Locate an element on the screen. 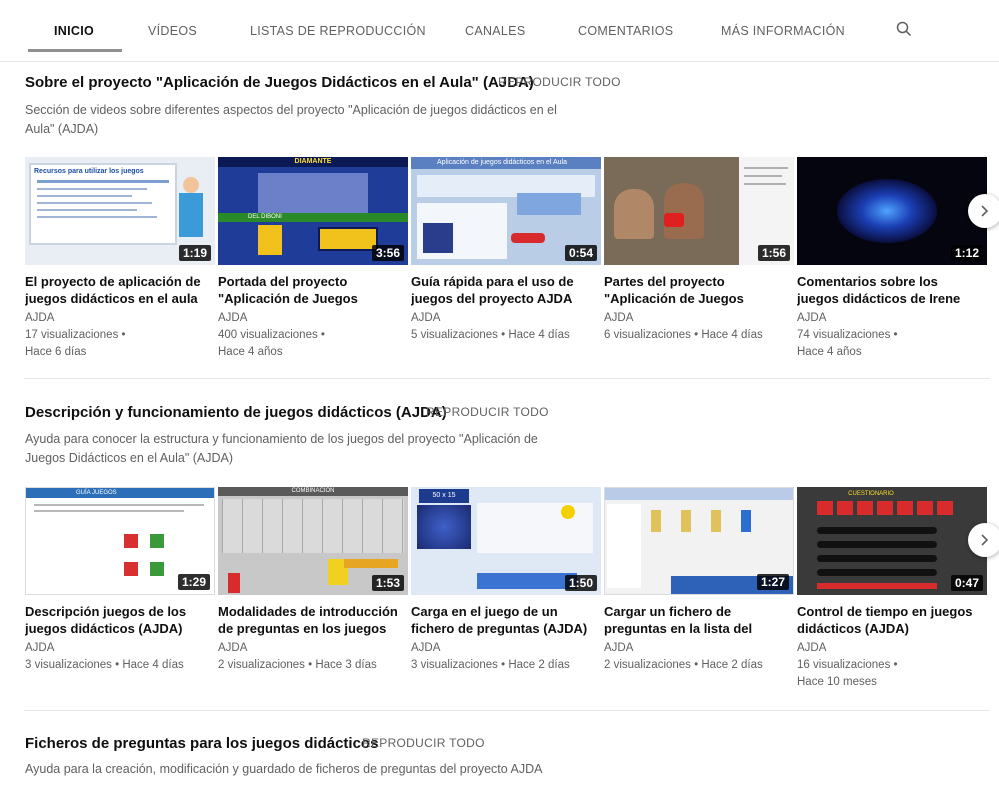  video-title-line: Carga en el juego de un is located at coordinates (484, 611).